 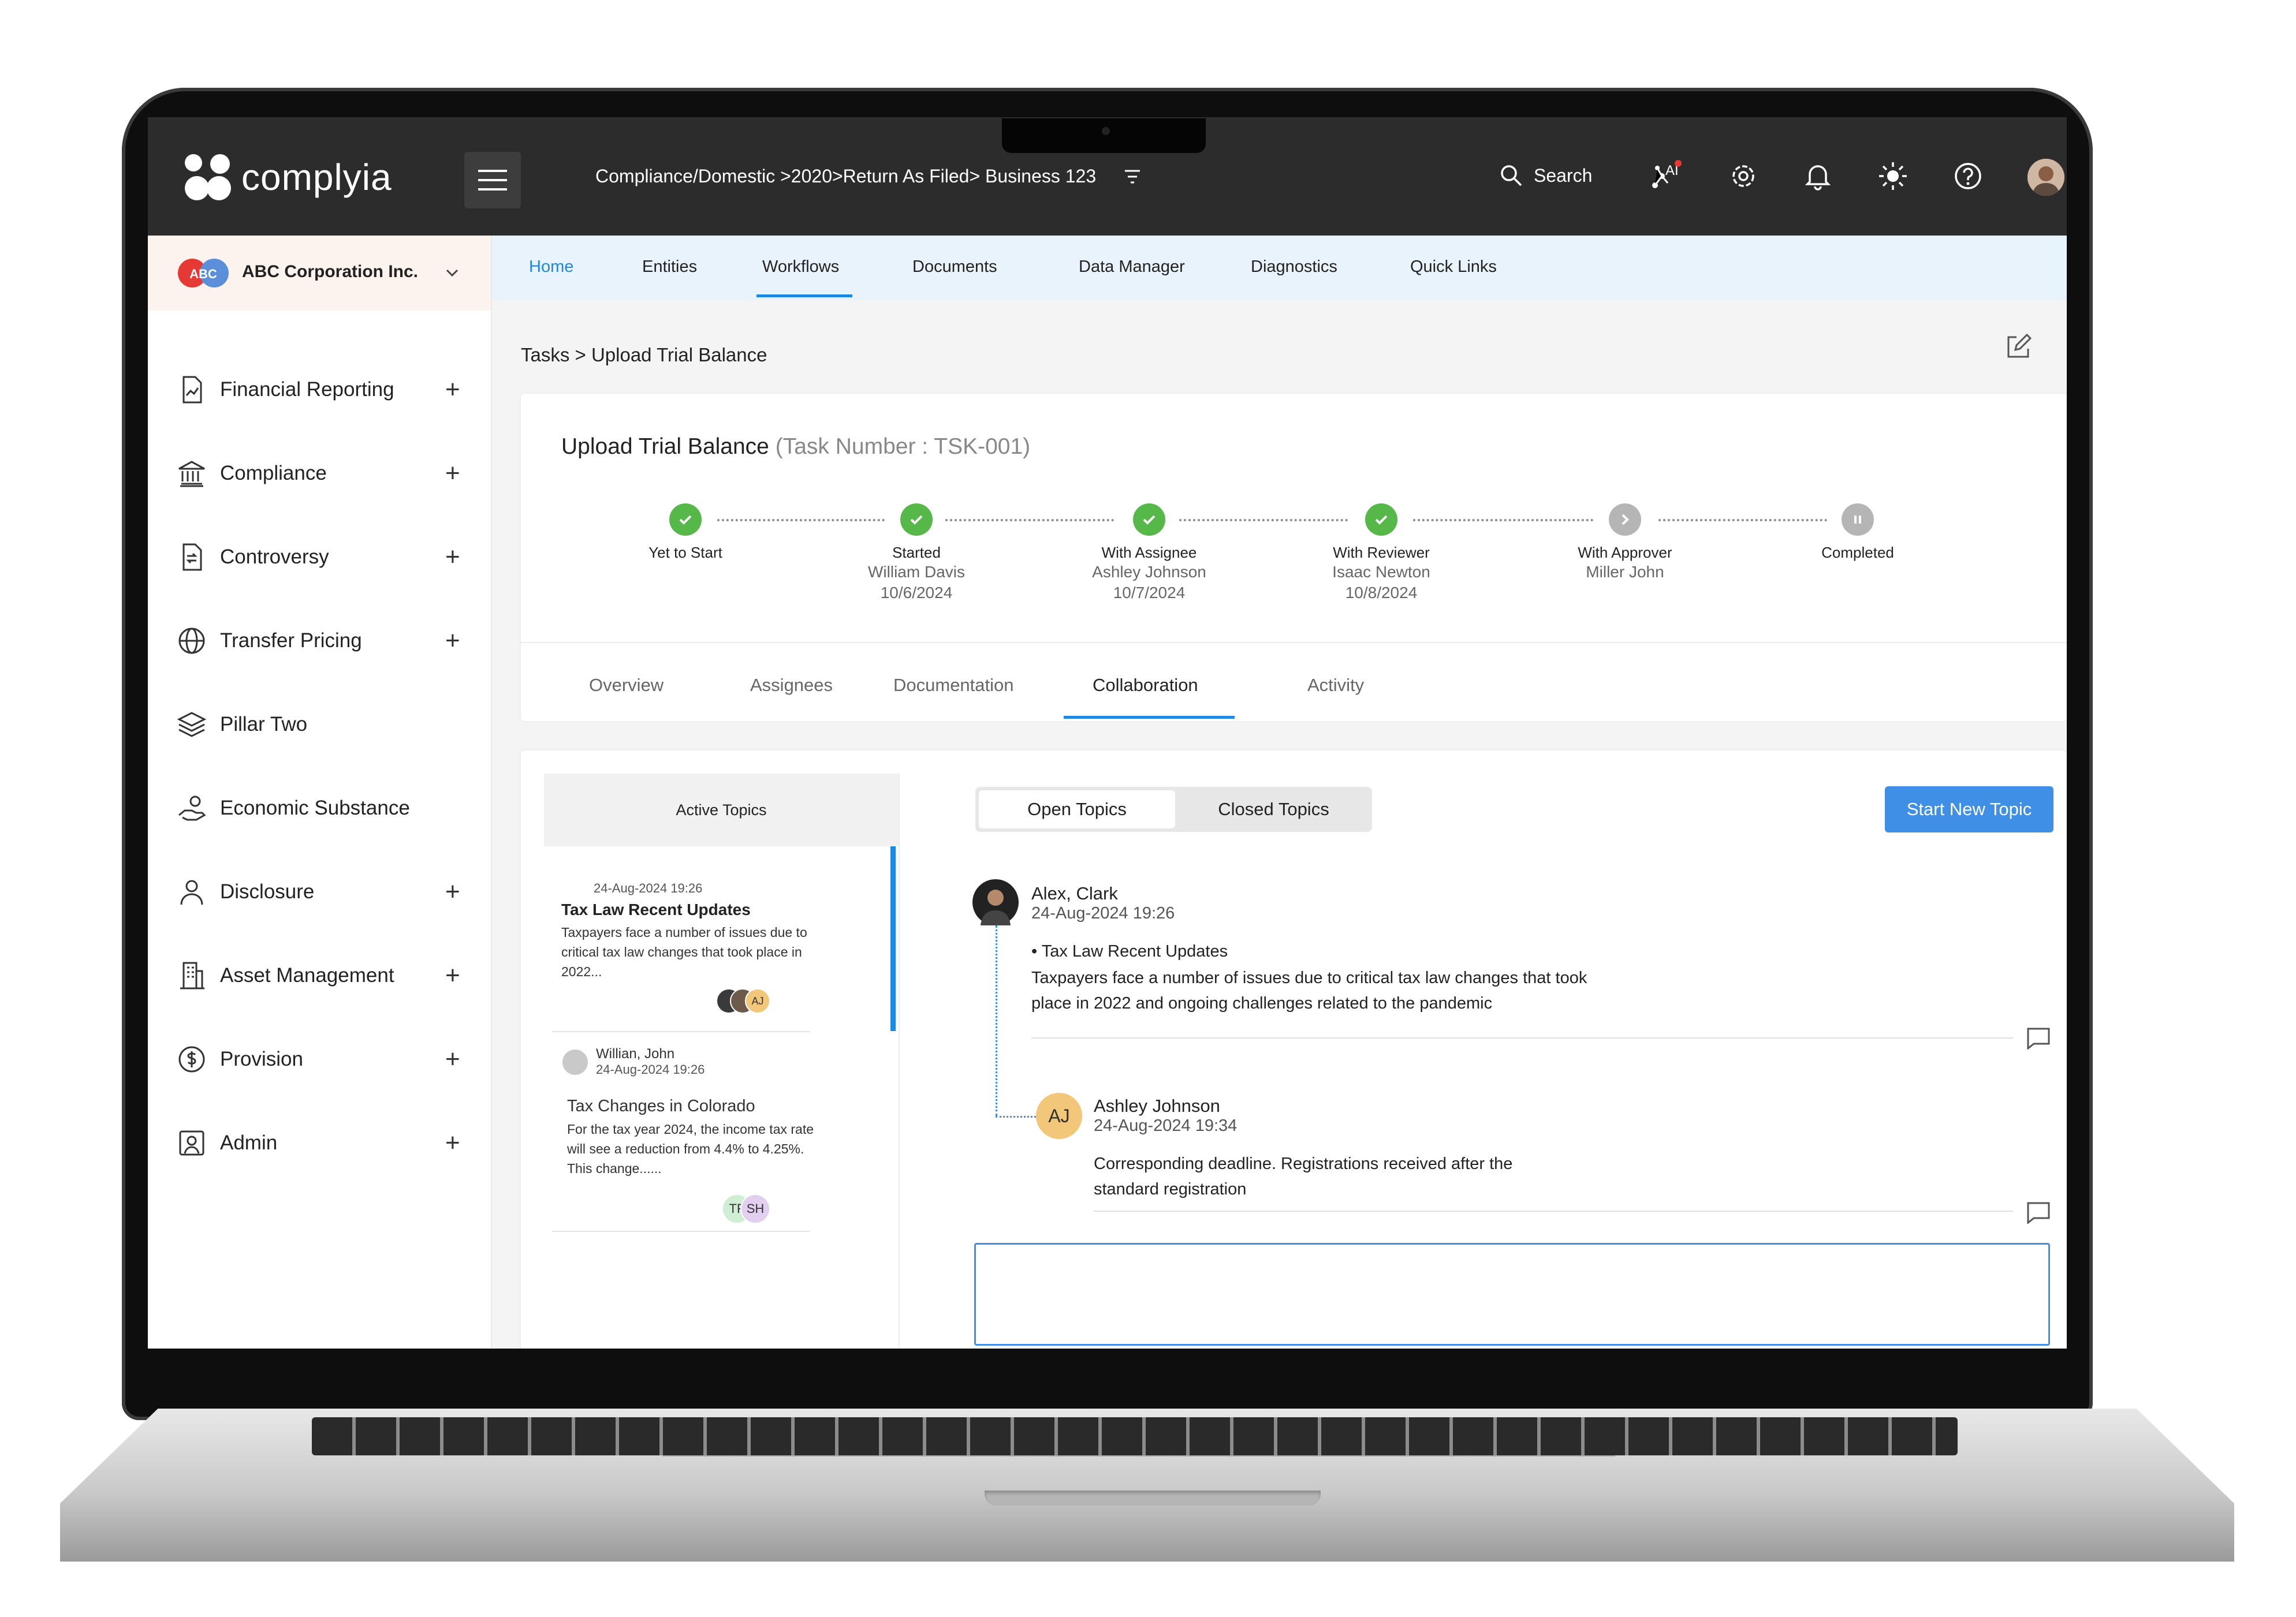 What do you see at coordinates (551, 267) in the screenshot?
I see `tab-home: Home` at bounding box center [551, 267].